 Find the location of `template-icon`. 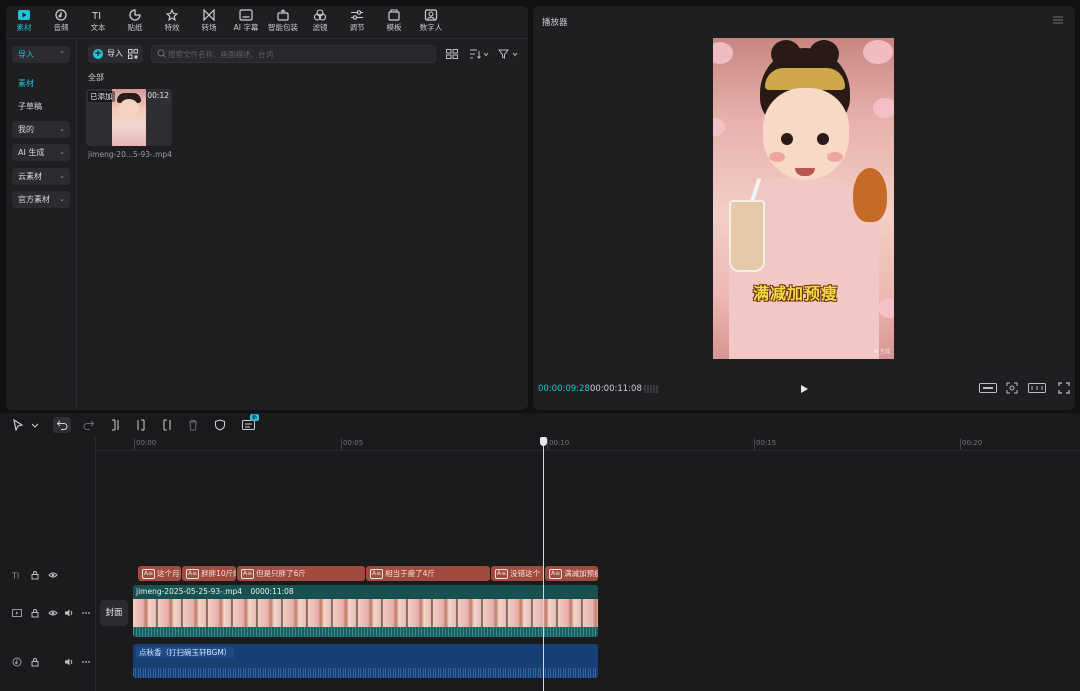

template-icon is located at coordinates (394, 15).